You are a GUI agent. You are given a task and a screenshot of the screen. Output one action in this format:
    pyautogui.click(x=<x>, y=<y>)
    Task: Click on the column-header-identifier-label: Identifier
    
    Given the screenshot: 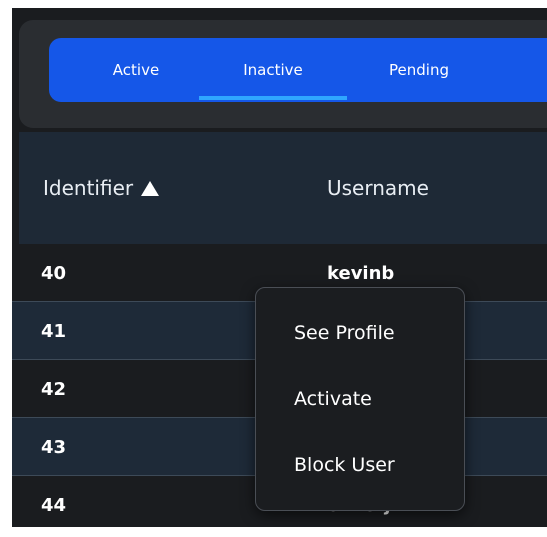 What is the action you would take?
    pyautogui.click(x=88, y=188)
    